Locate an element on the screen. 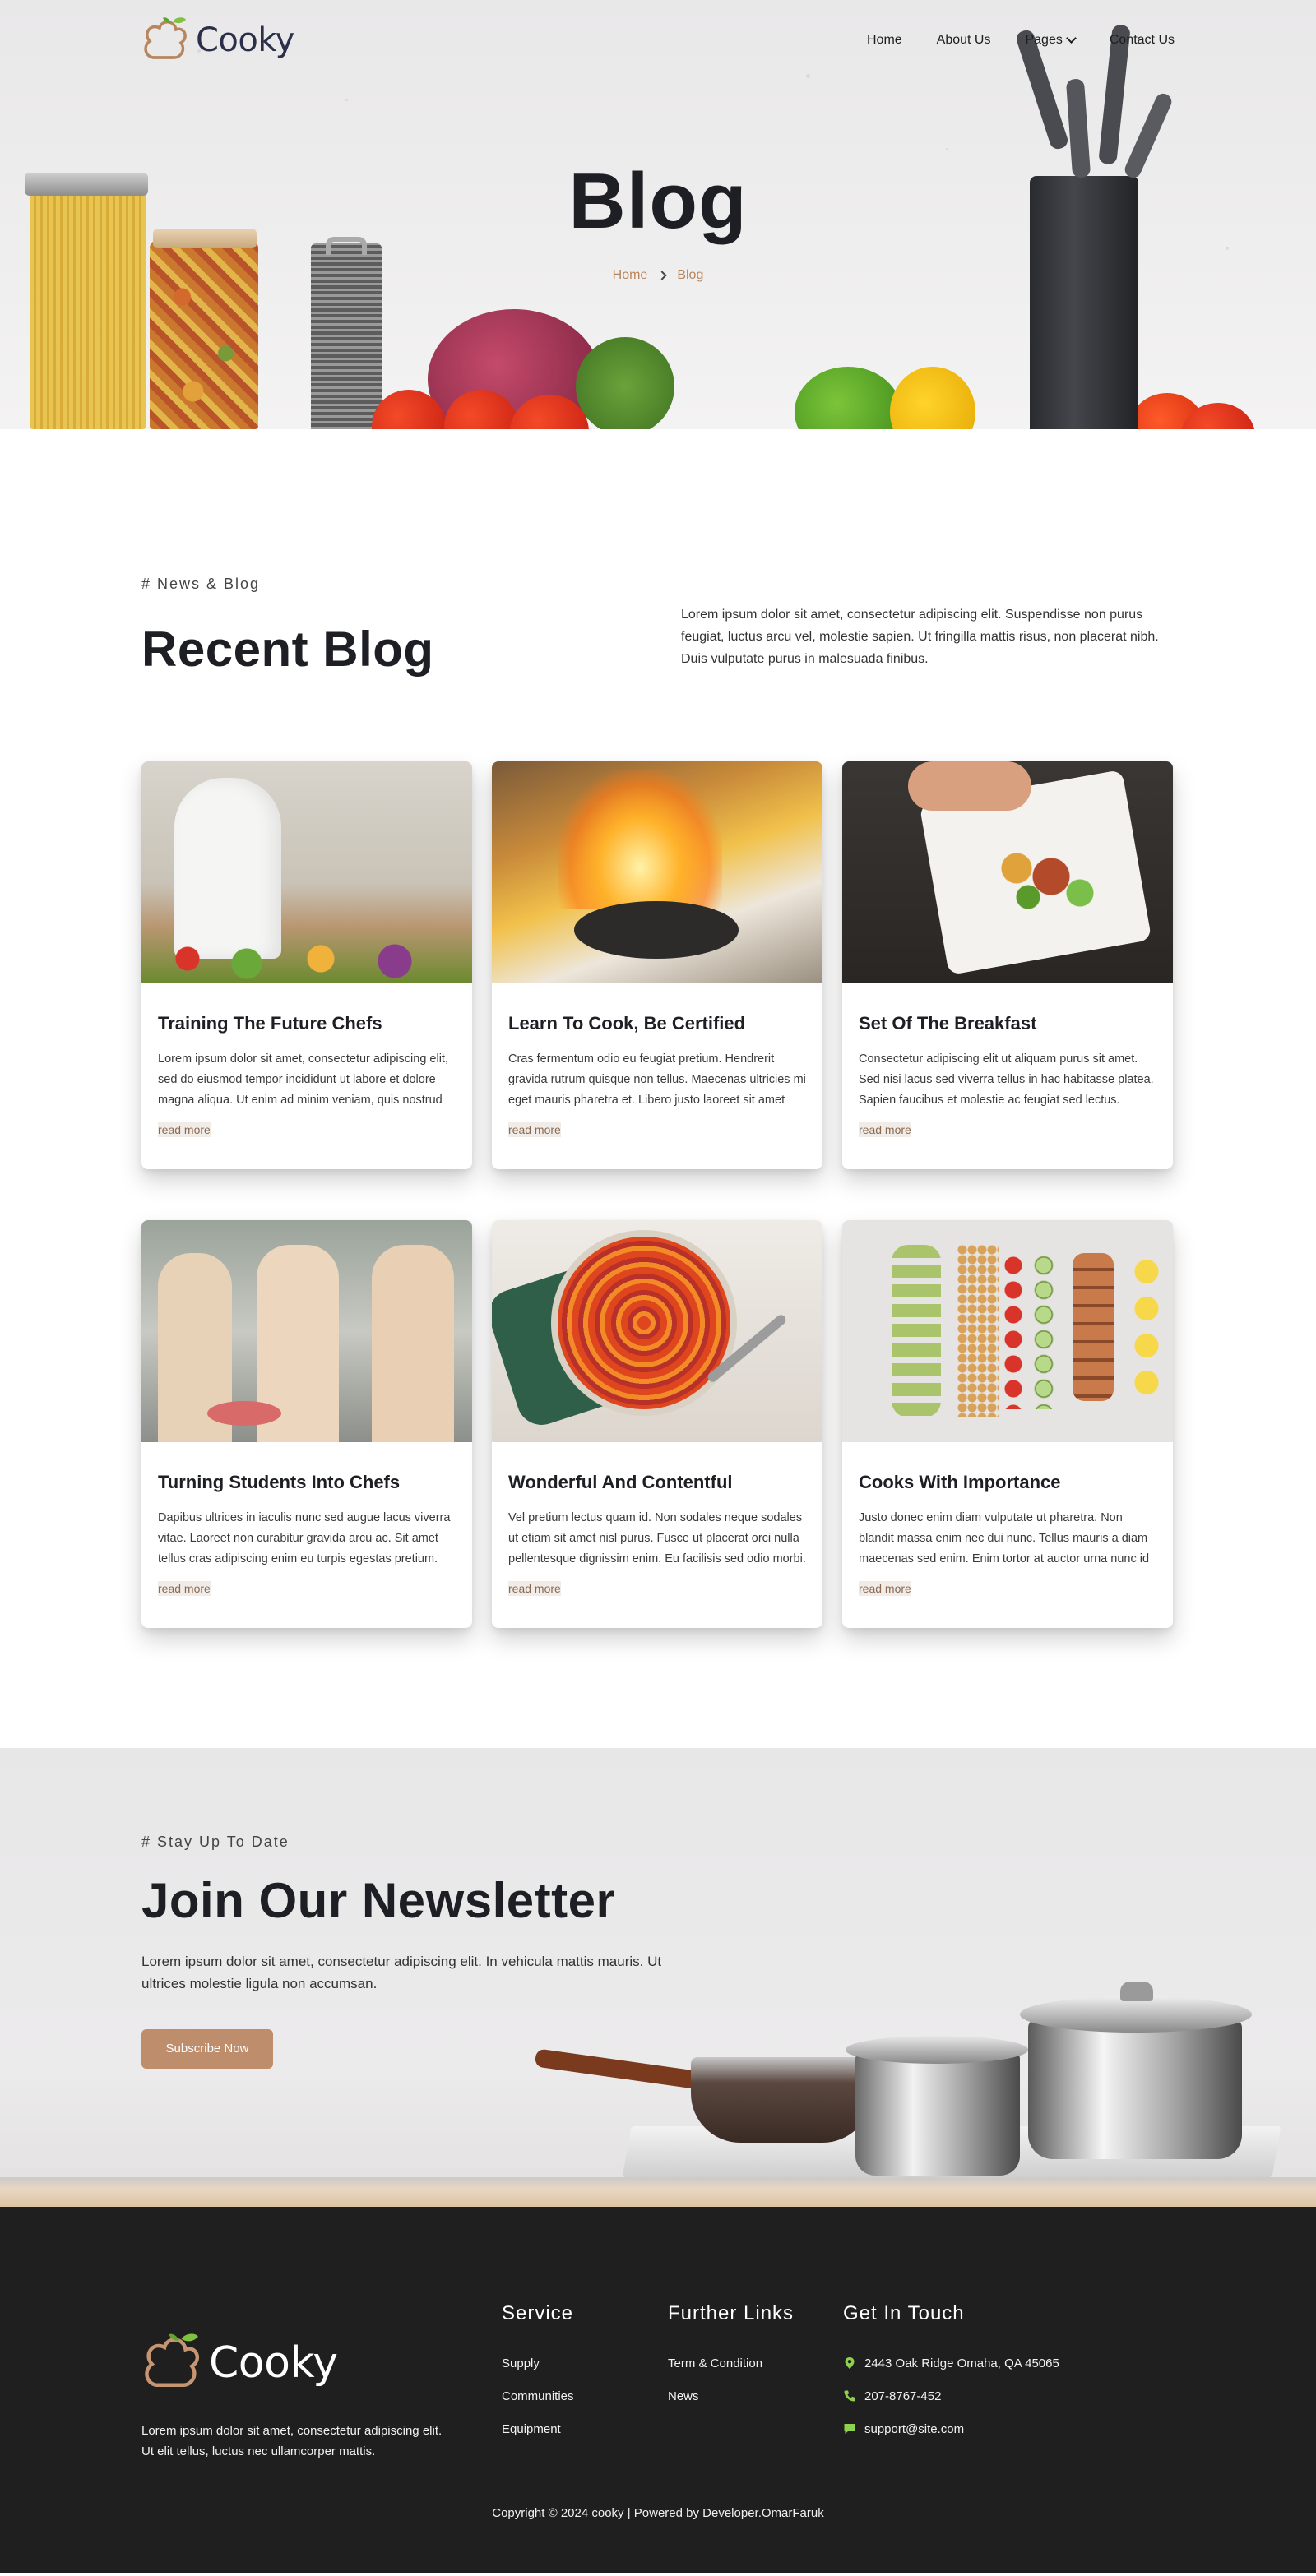 The height and width of the screenshot is (2576, 1316). pink-plate is located at coordinates (244, 1413).